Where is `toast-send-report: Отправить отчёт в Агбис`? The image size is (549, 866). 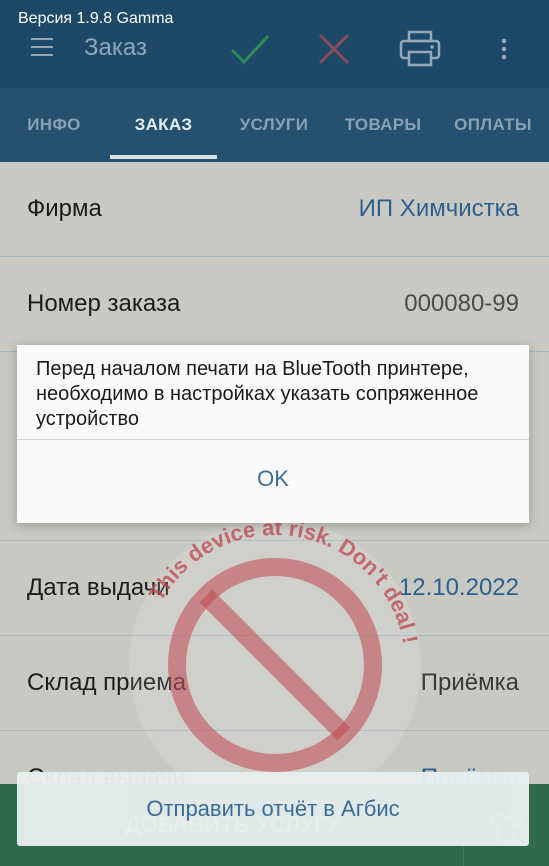 toast-send-report: Отправить отчёт в Агбис is located at coordinates (273, 809).